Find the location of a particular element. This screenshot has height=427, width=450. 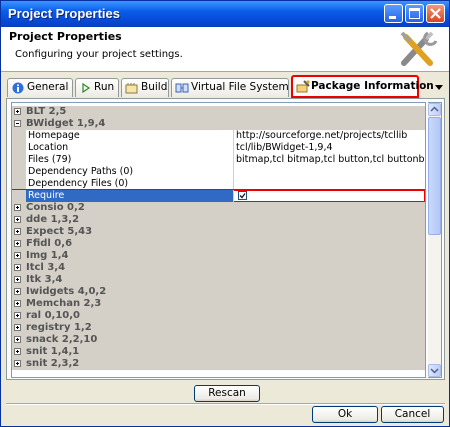

tab-virtual-file-system-label: Virtual File System is located at coordinates (240, 87).